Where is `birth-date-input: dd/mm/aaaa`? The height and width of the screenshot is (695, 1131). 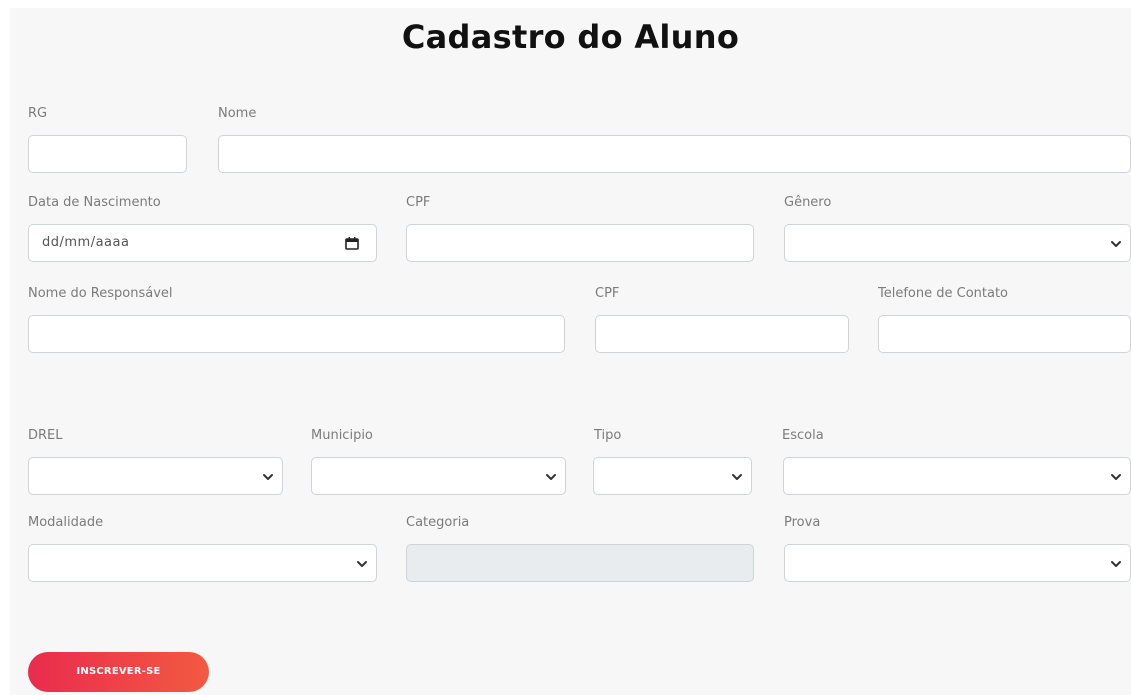
birth-date-input: dd/mm/aaaa is located at coordinates (202, 243).